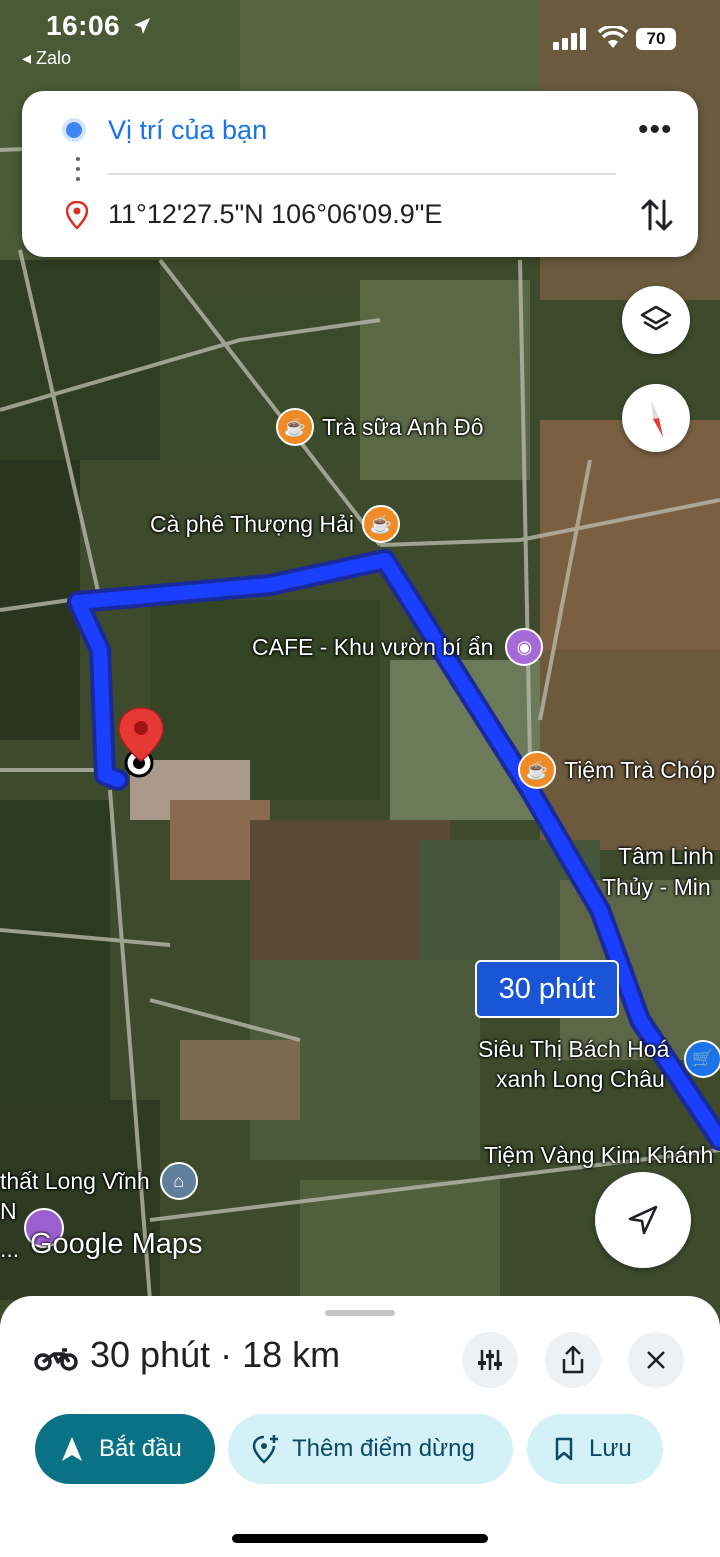 The image size is (720, 1557). What do you see at coordinates (140, 1448) in the screenshot?
I see `start-label: Bắt đầu` at bounding box center [140, 1448].